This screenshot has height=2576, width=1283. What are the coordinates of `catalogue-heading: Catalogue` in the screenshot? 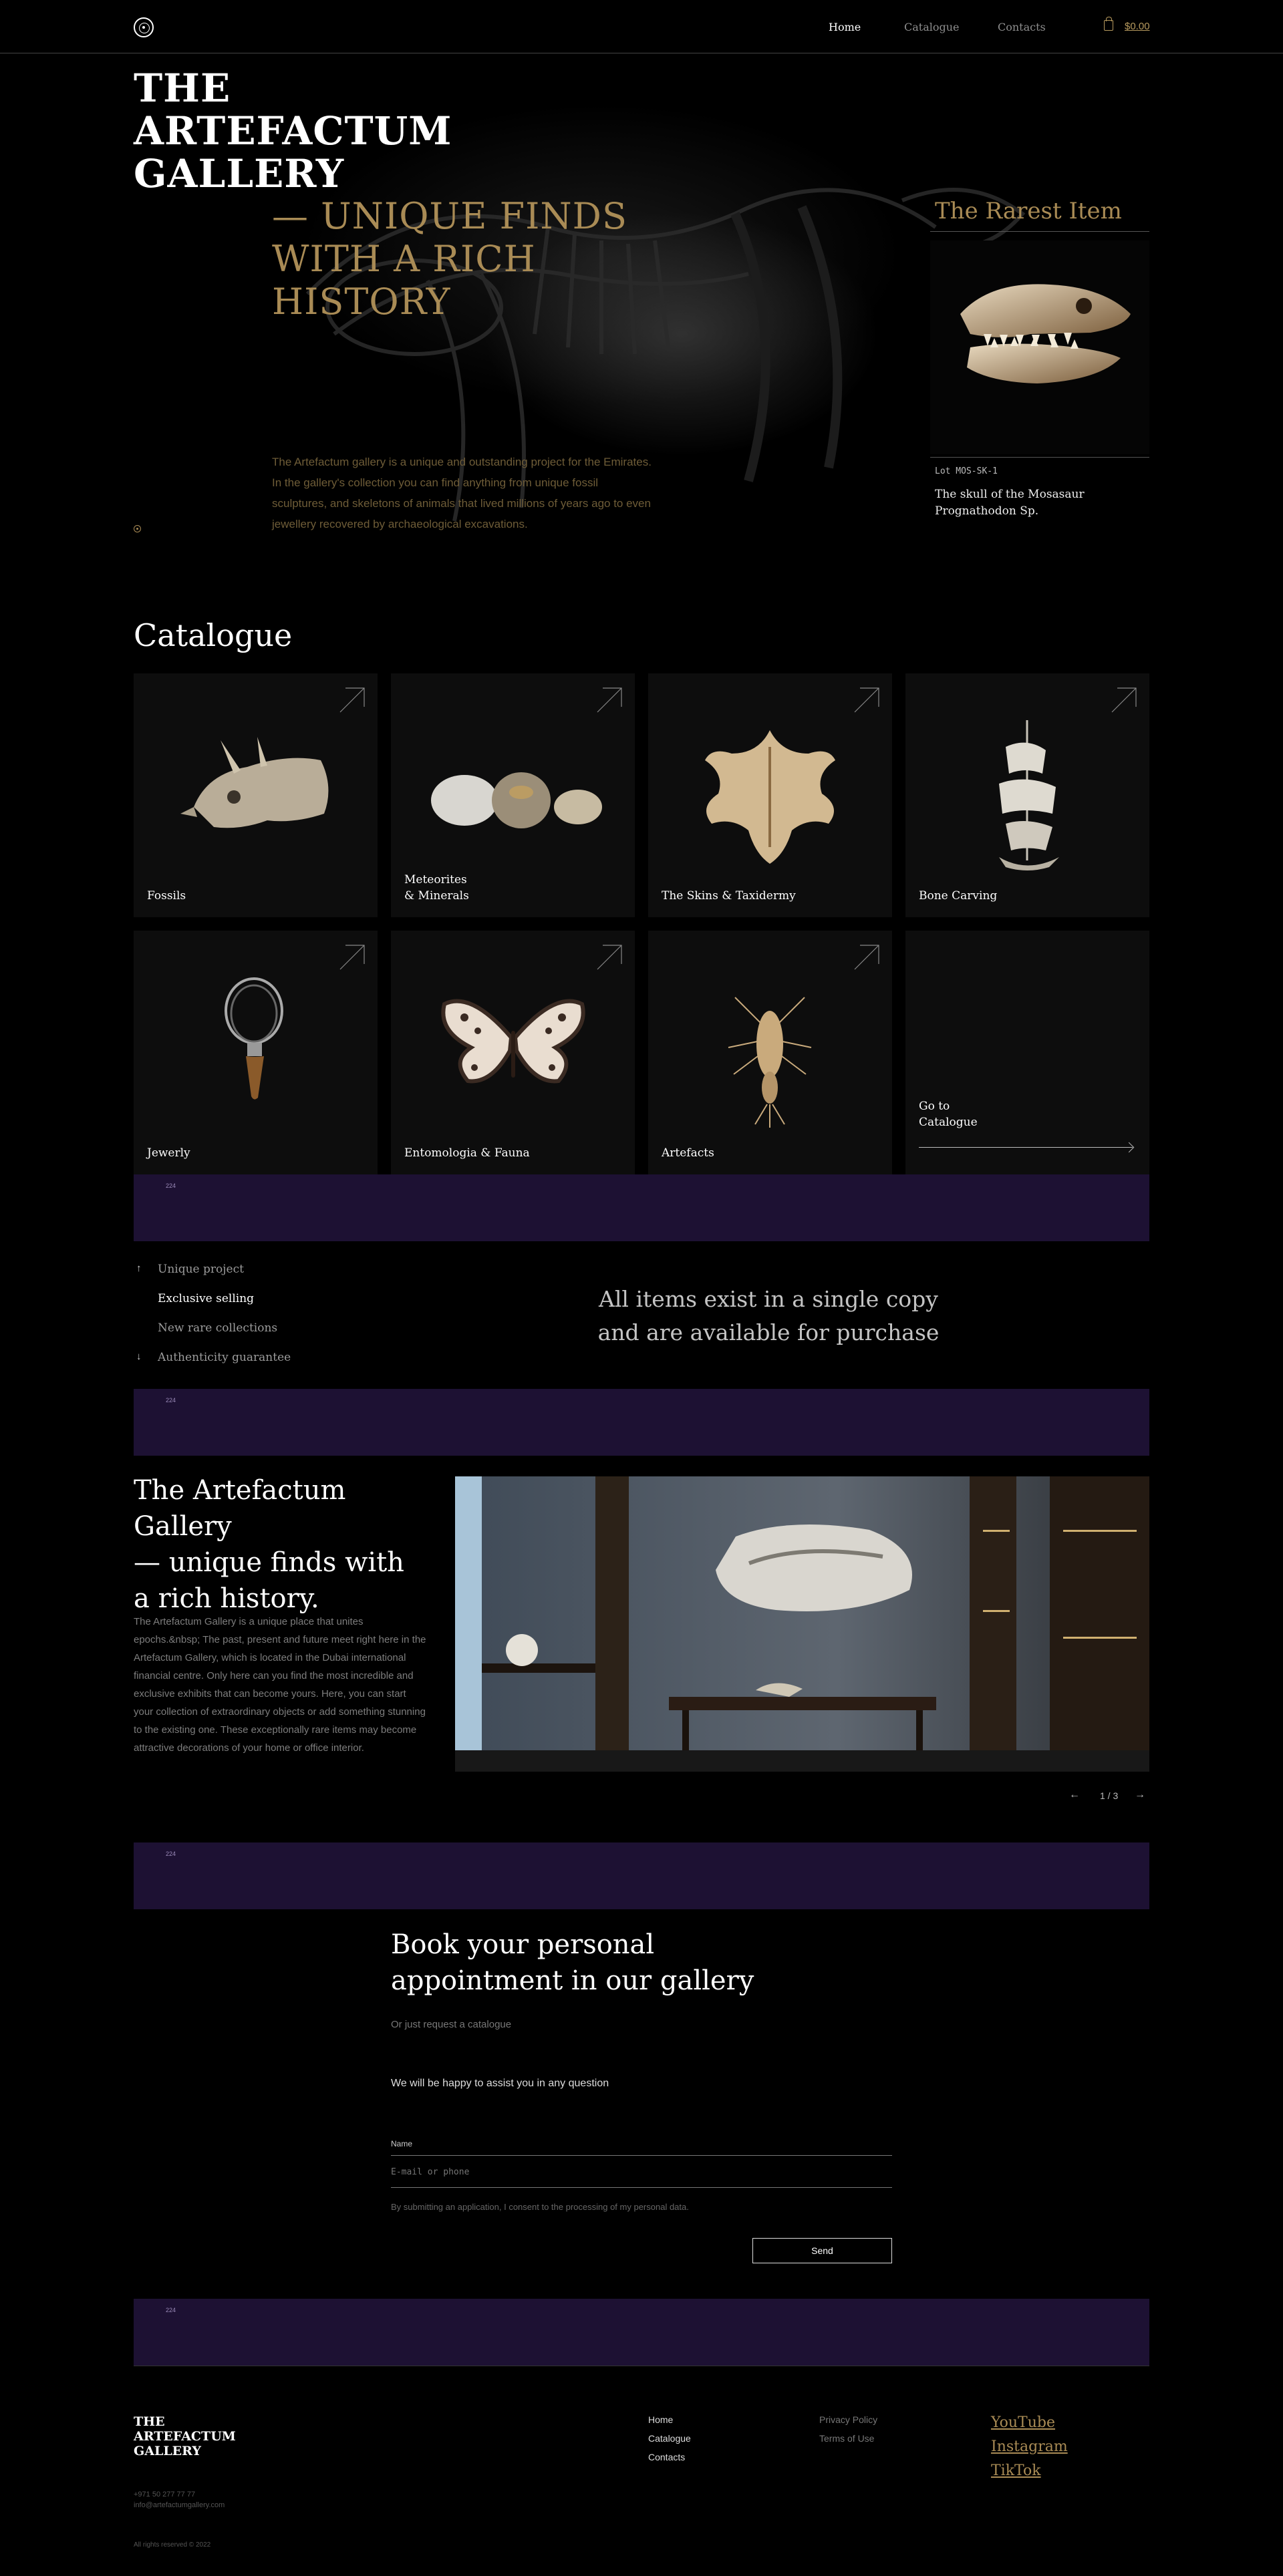 It's located at (213, 635).